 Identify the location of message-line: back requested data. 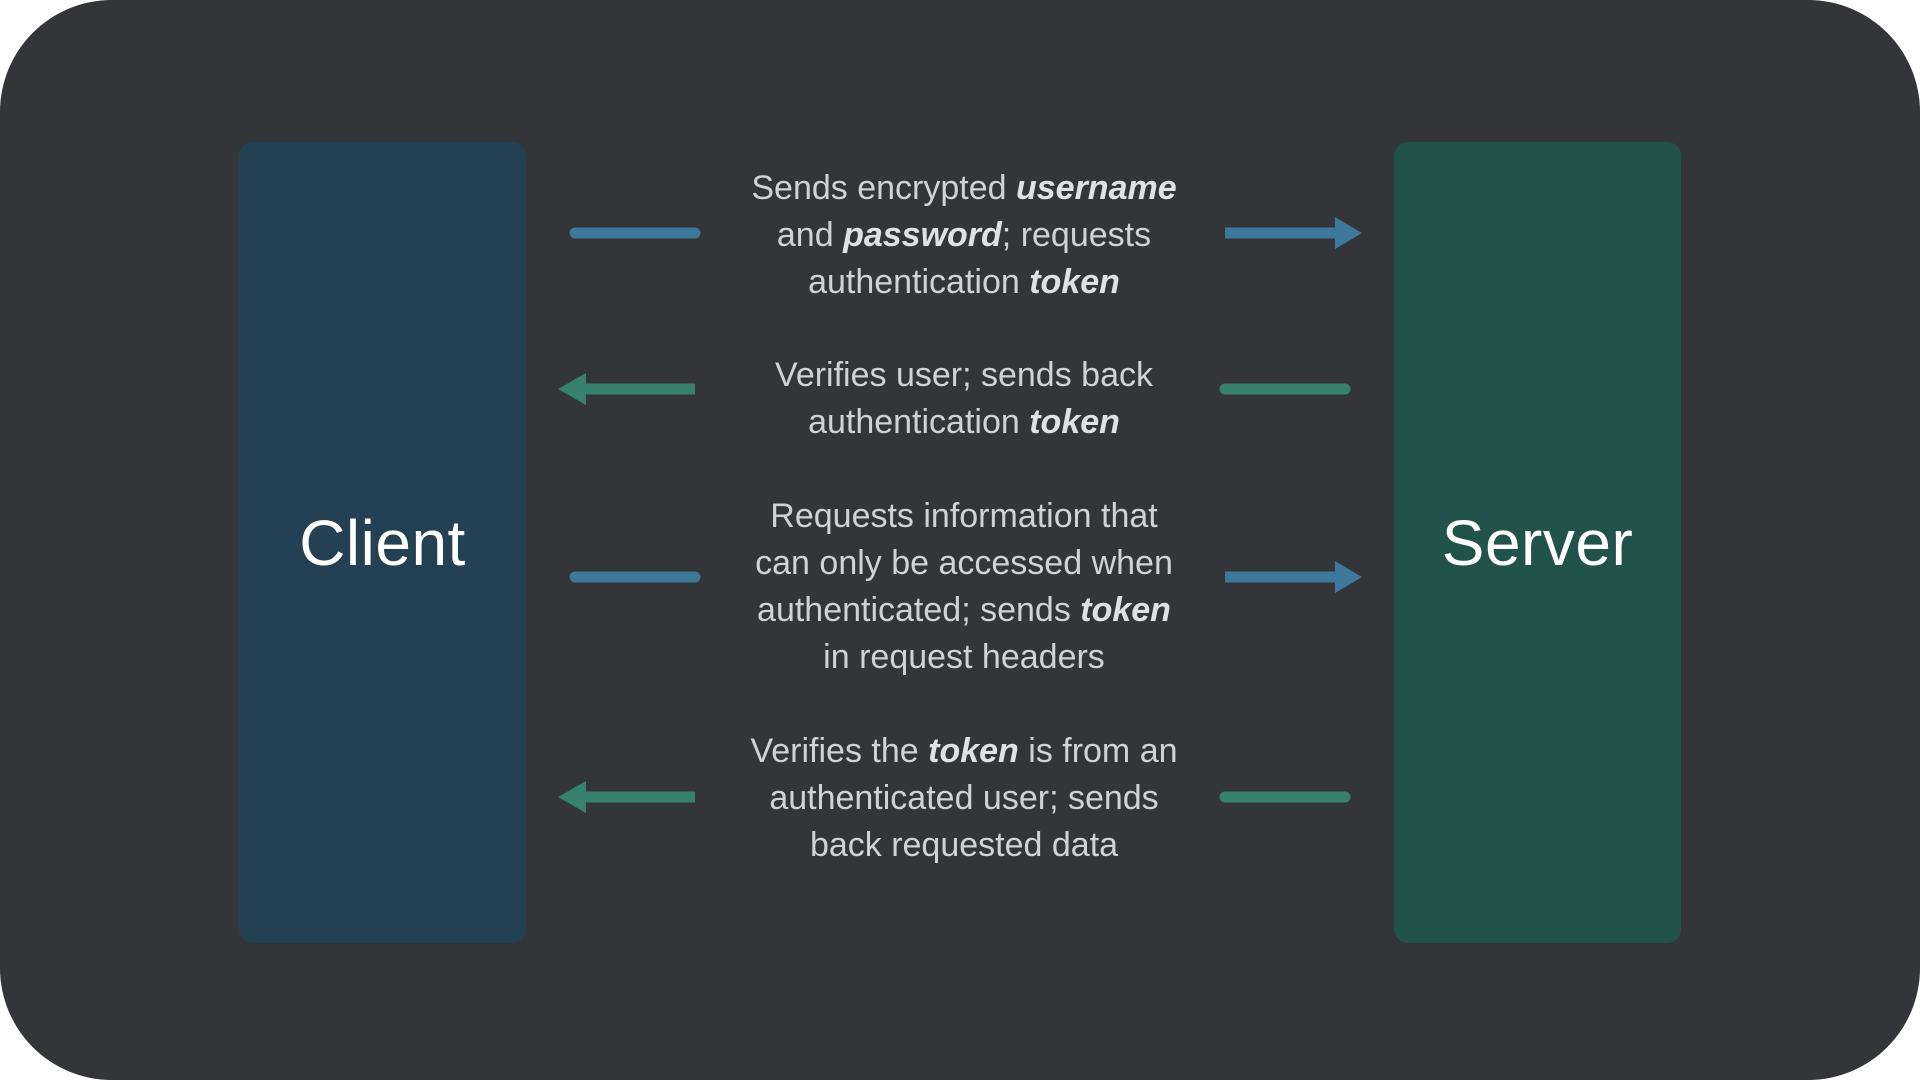
(964, 845).